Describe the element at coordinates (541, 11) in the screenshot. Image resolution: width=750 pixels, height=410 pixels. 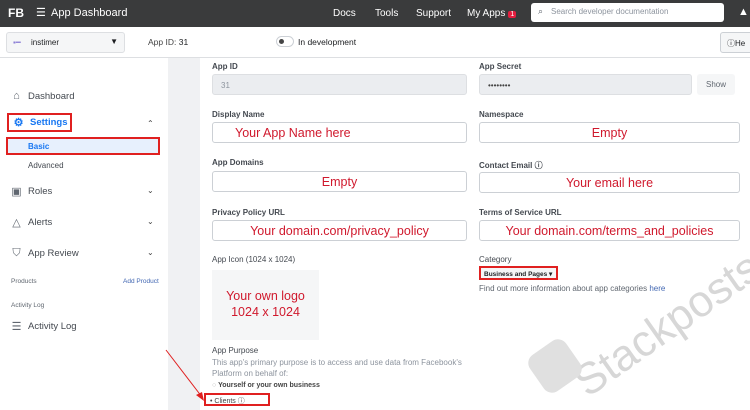
I see `search-icon: ⌕` at that location.